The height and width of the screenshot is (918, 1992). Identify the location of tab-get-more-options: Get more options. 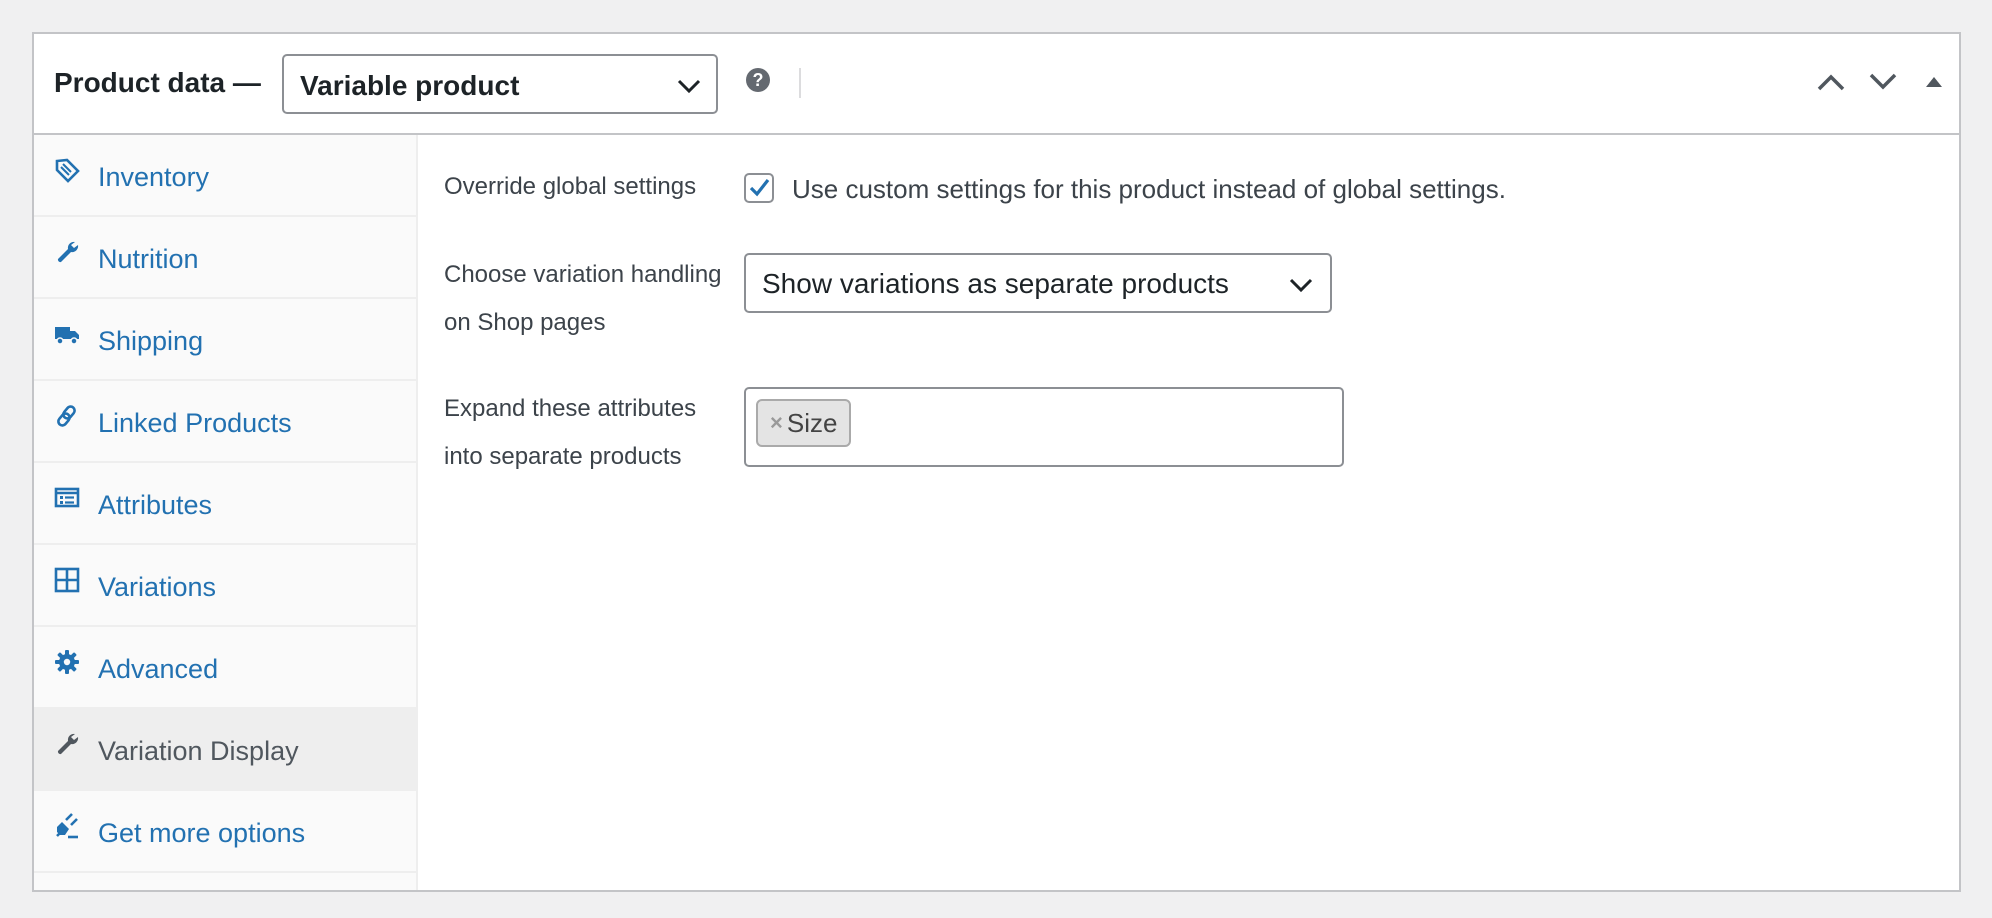
(225, 832).